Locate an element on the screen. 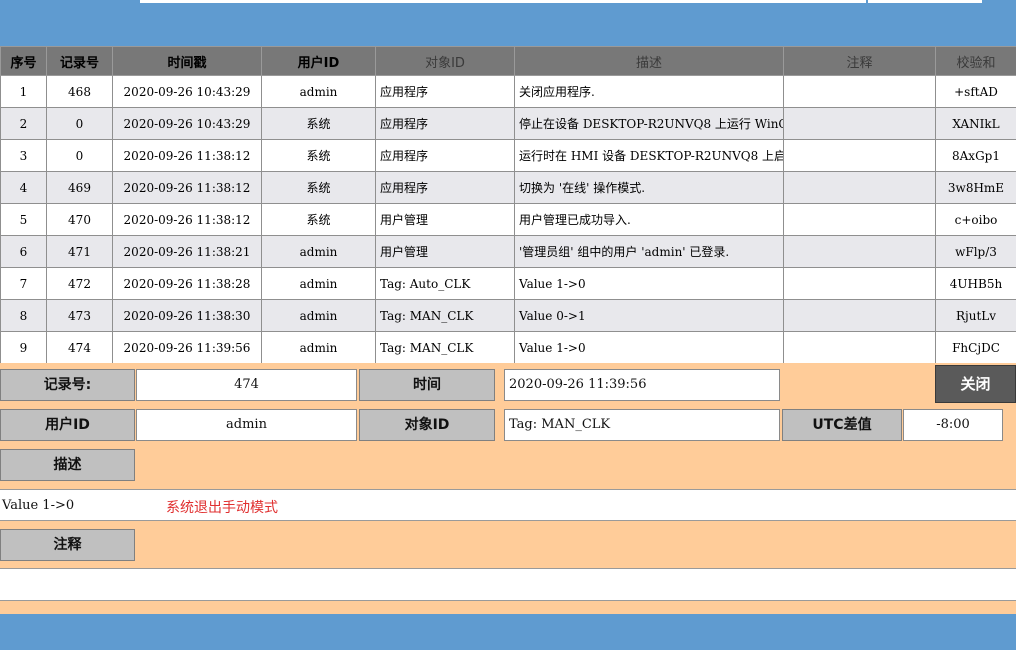 Image resolution: width=1016 pixels, height=650 pixels. time-label: 时间 is located at coordinates (427, 385).